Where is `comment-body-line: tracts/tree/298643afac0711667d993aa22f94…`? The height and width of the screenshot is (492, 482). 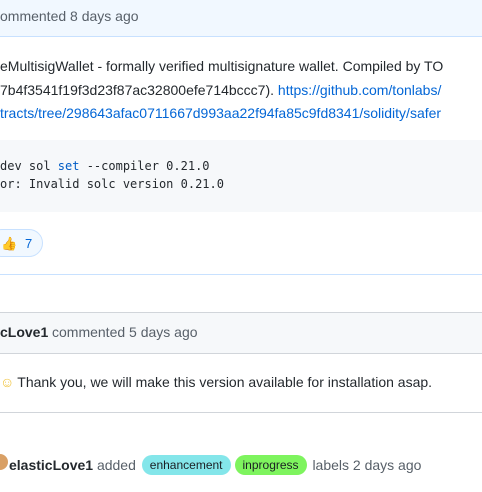
comment-body-line: tracts/tree/298643afac0711667d993aa22f94… is located at coordinates (220, 113).